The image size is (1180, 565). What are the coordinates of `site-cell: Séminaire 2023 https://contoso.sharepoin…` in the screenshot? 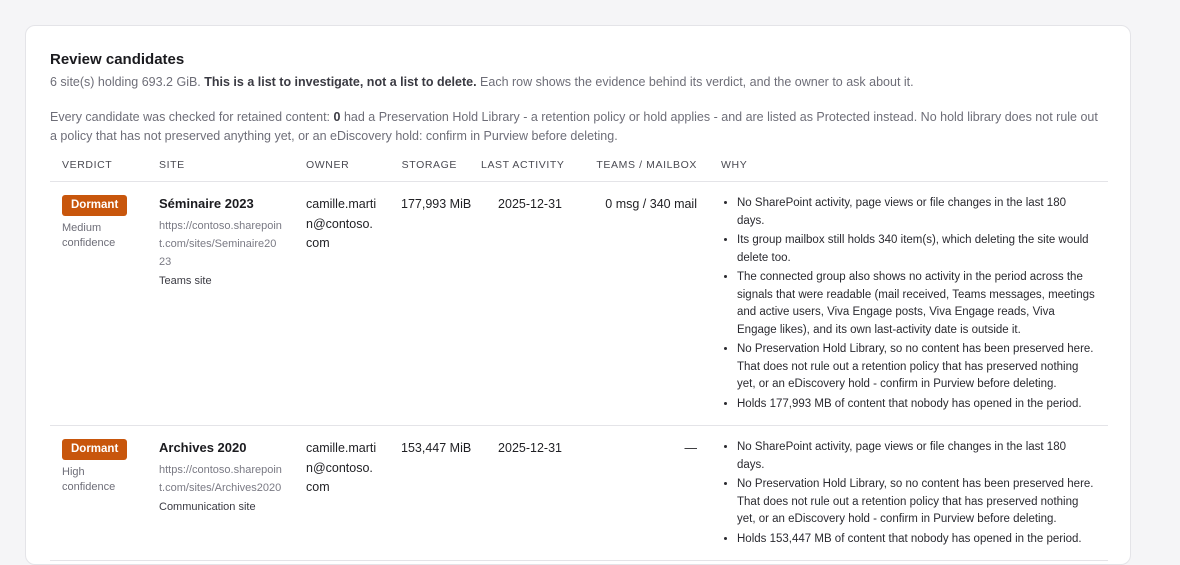 It's located at (220, 303).